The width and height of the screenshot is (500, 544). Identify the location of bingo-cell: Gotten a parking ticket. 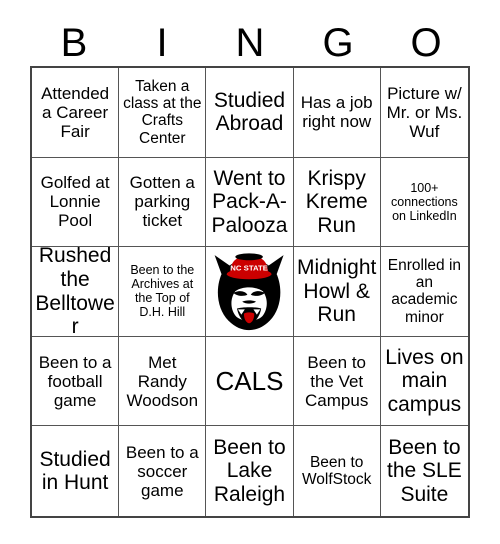
(163, 202).